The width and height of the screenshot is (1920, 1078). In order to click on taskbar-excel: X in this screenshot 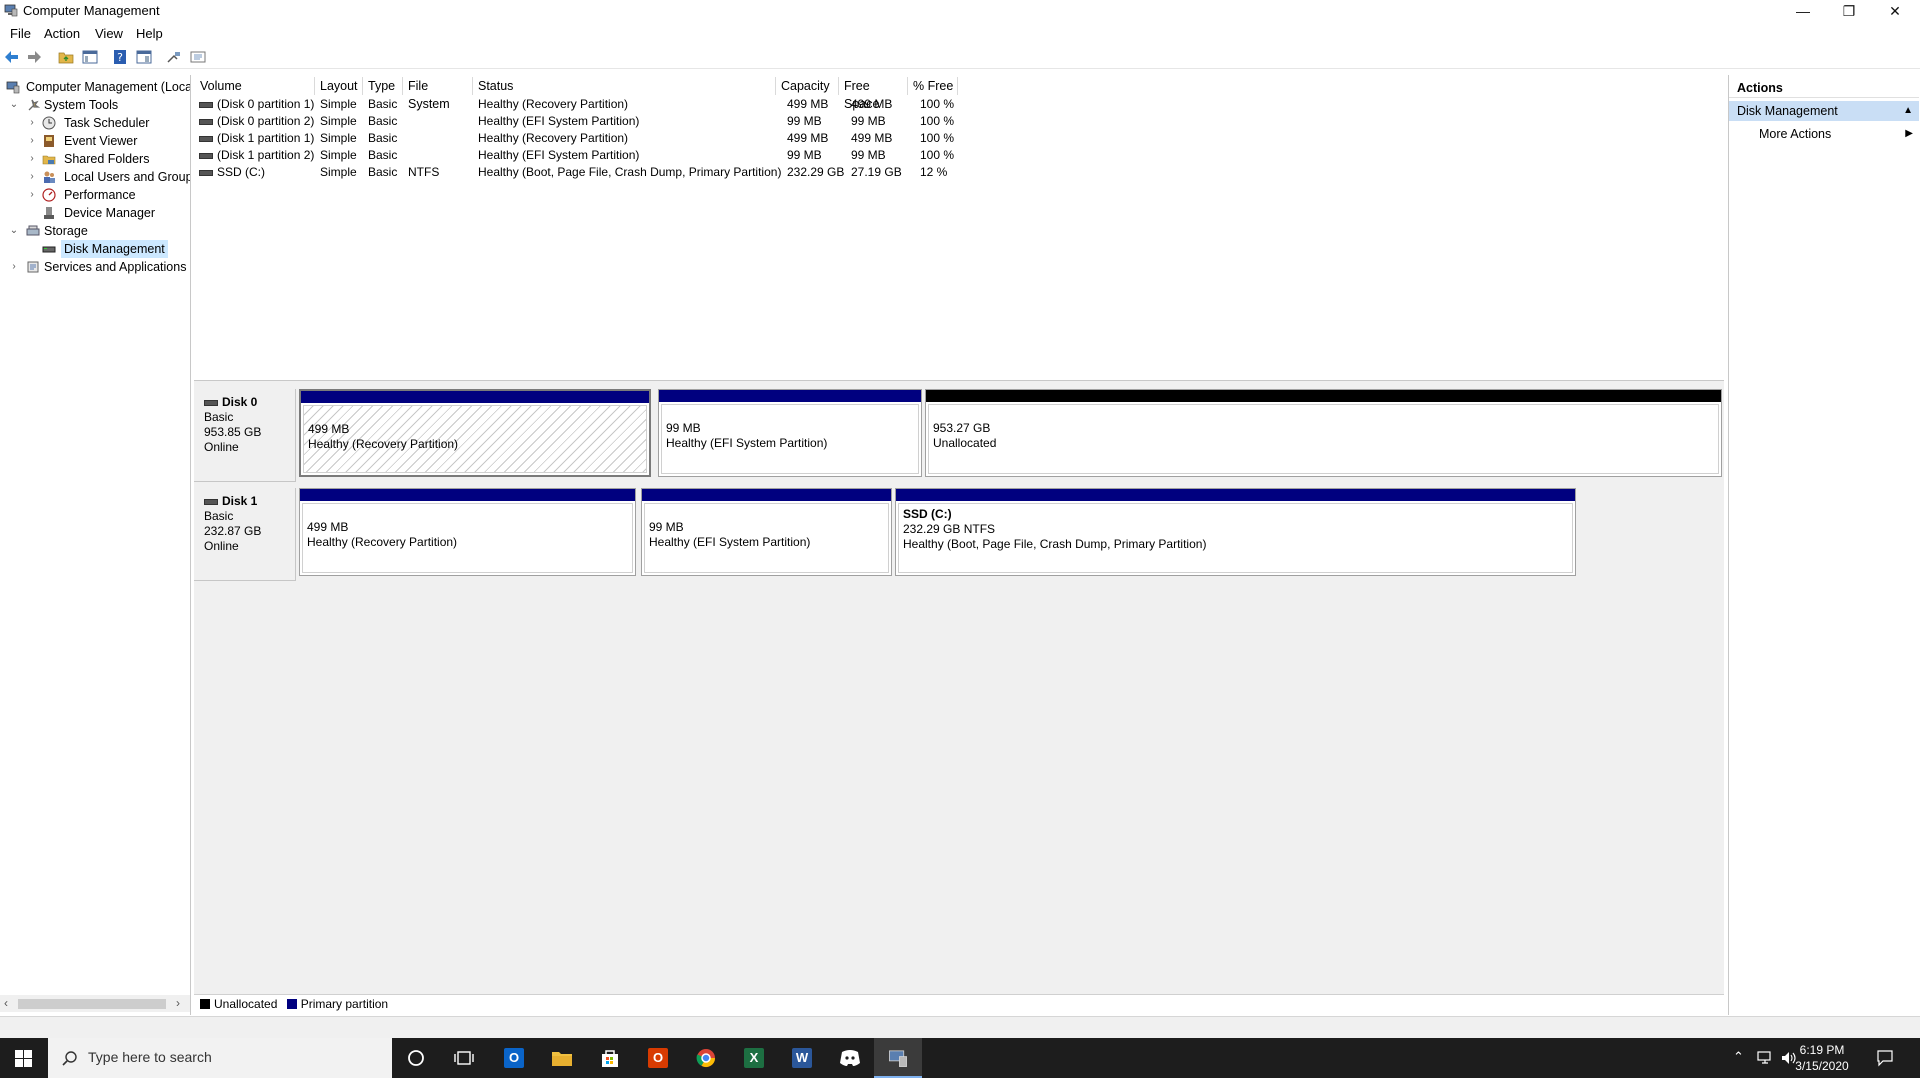, I will do `click(754, 1058)`.